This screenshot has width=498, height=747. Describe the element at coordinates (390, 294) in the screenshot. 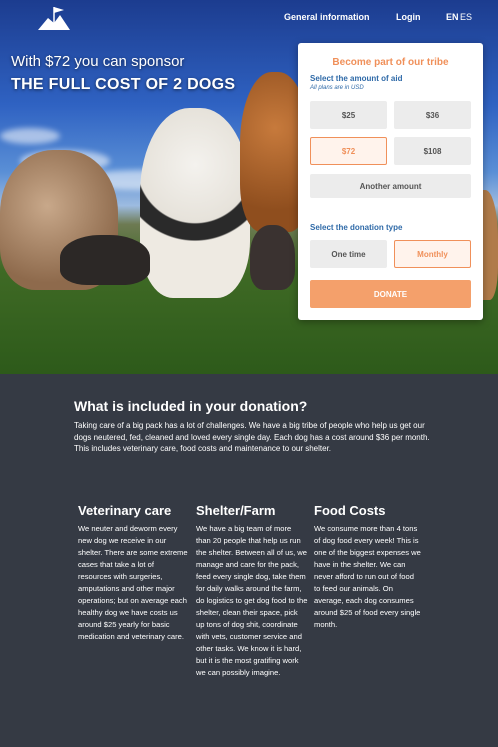

I see `donate-button: DONATE` at that location.